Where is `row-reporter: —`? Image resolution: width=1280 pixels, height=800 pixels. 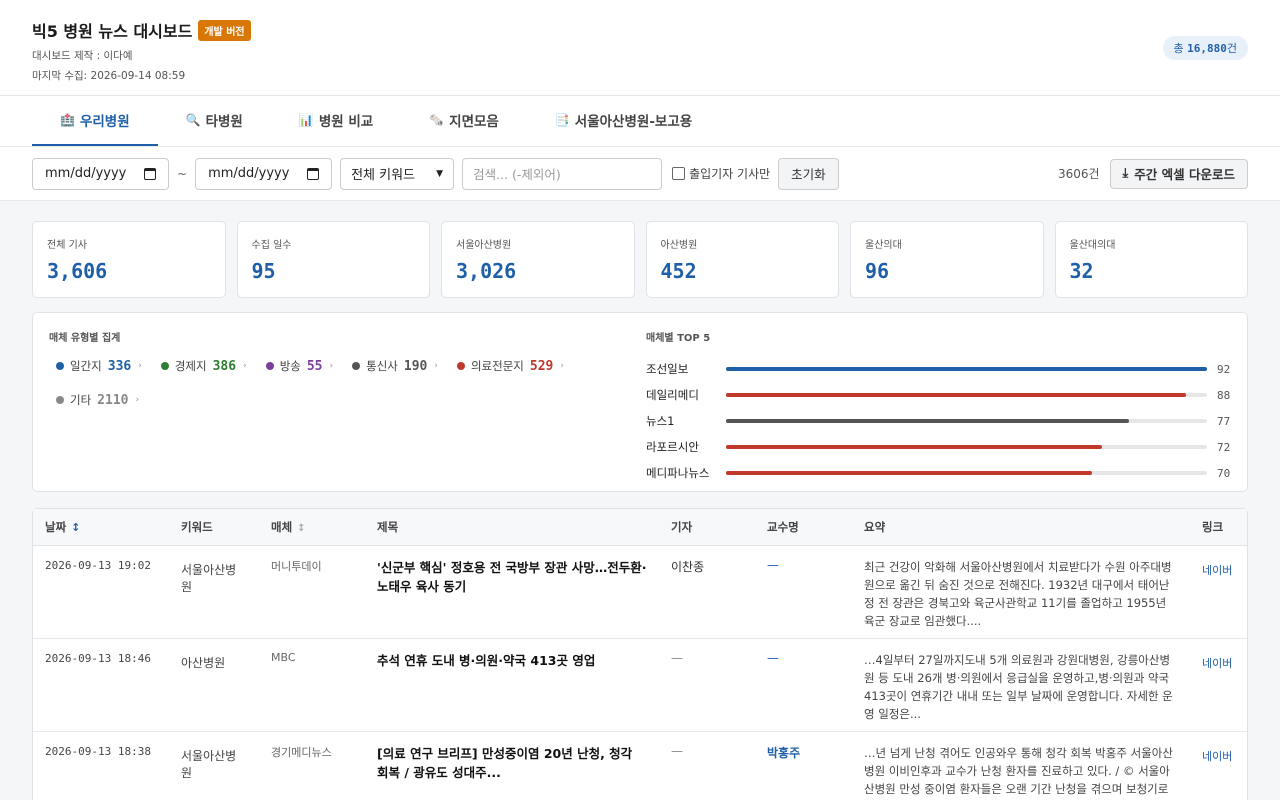
row-reporter: — is located at coordinates (677, 658).